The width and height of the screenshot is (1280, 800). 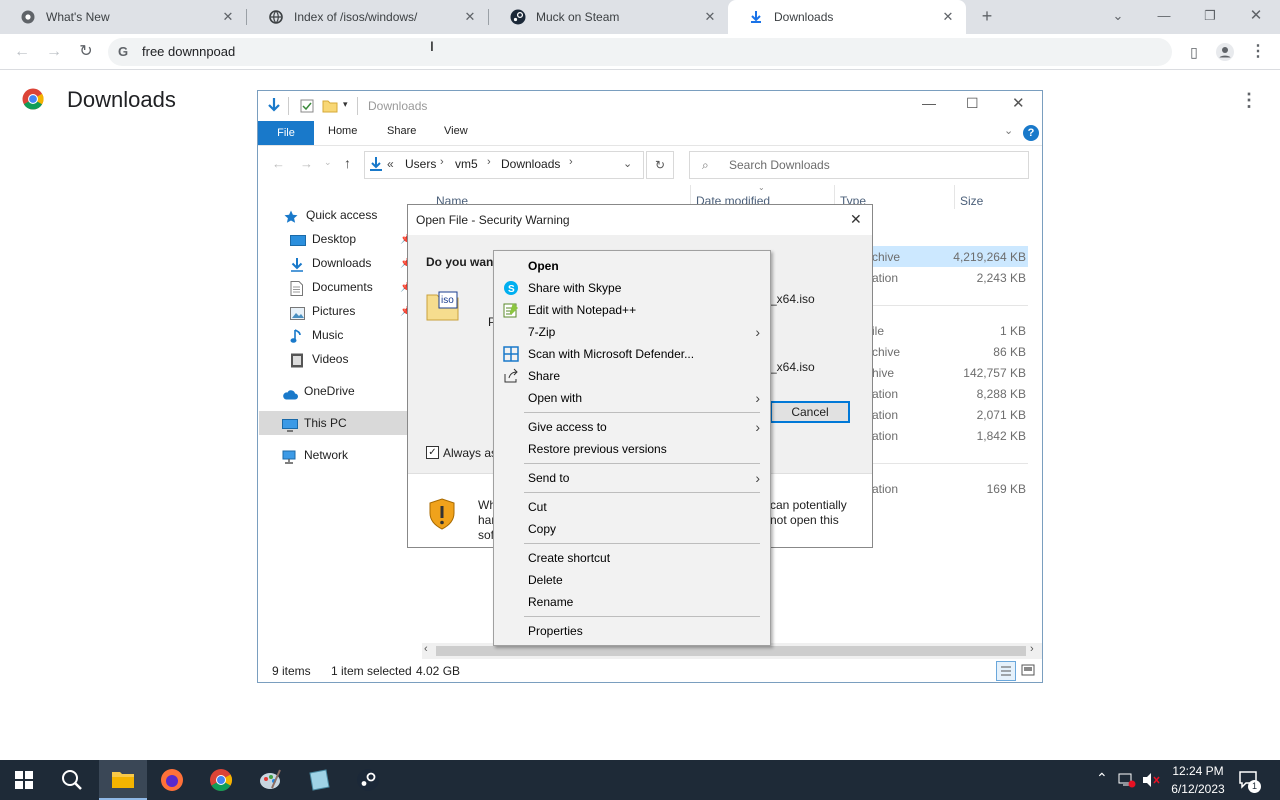 I want to click on network-status-icon, so click(x=1127, y=781).